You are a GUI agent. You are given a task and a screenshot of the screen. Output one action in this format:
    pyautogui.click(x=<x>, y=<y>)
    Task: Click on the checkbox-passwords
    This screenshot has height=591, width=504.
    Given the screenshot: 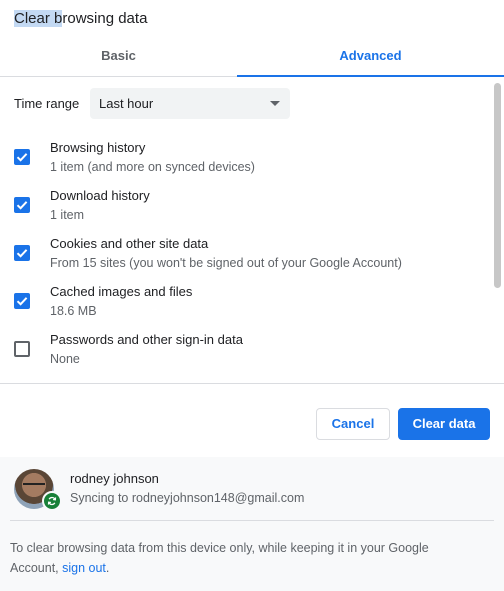 What is the action you would take?
    pyautogui.click(x=22, y=349)
    